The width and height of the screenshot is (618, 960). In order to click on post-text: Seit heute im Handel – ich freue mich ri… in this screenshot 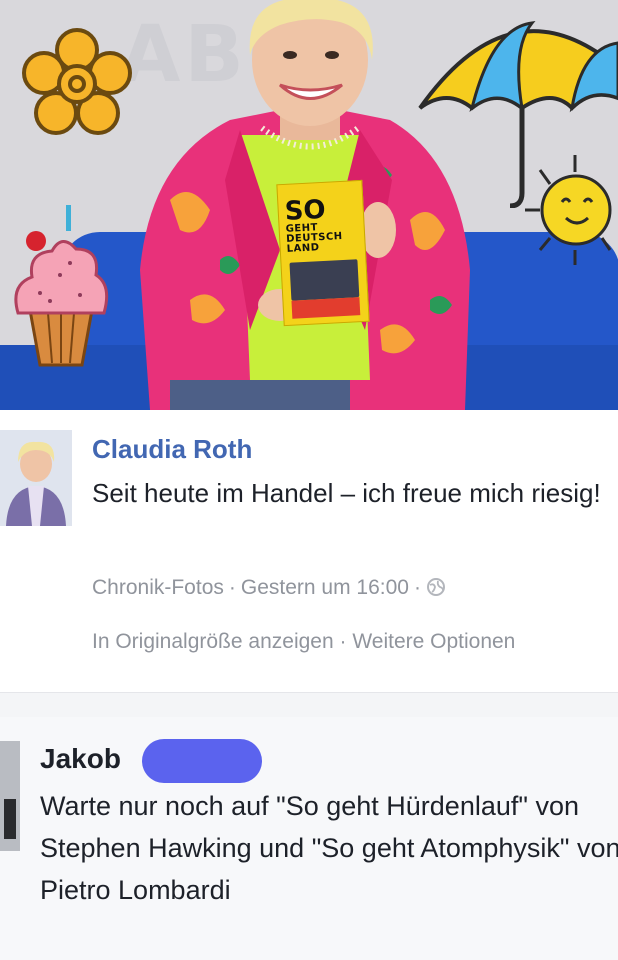, I will do `click(346, 493)`.